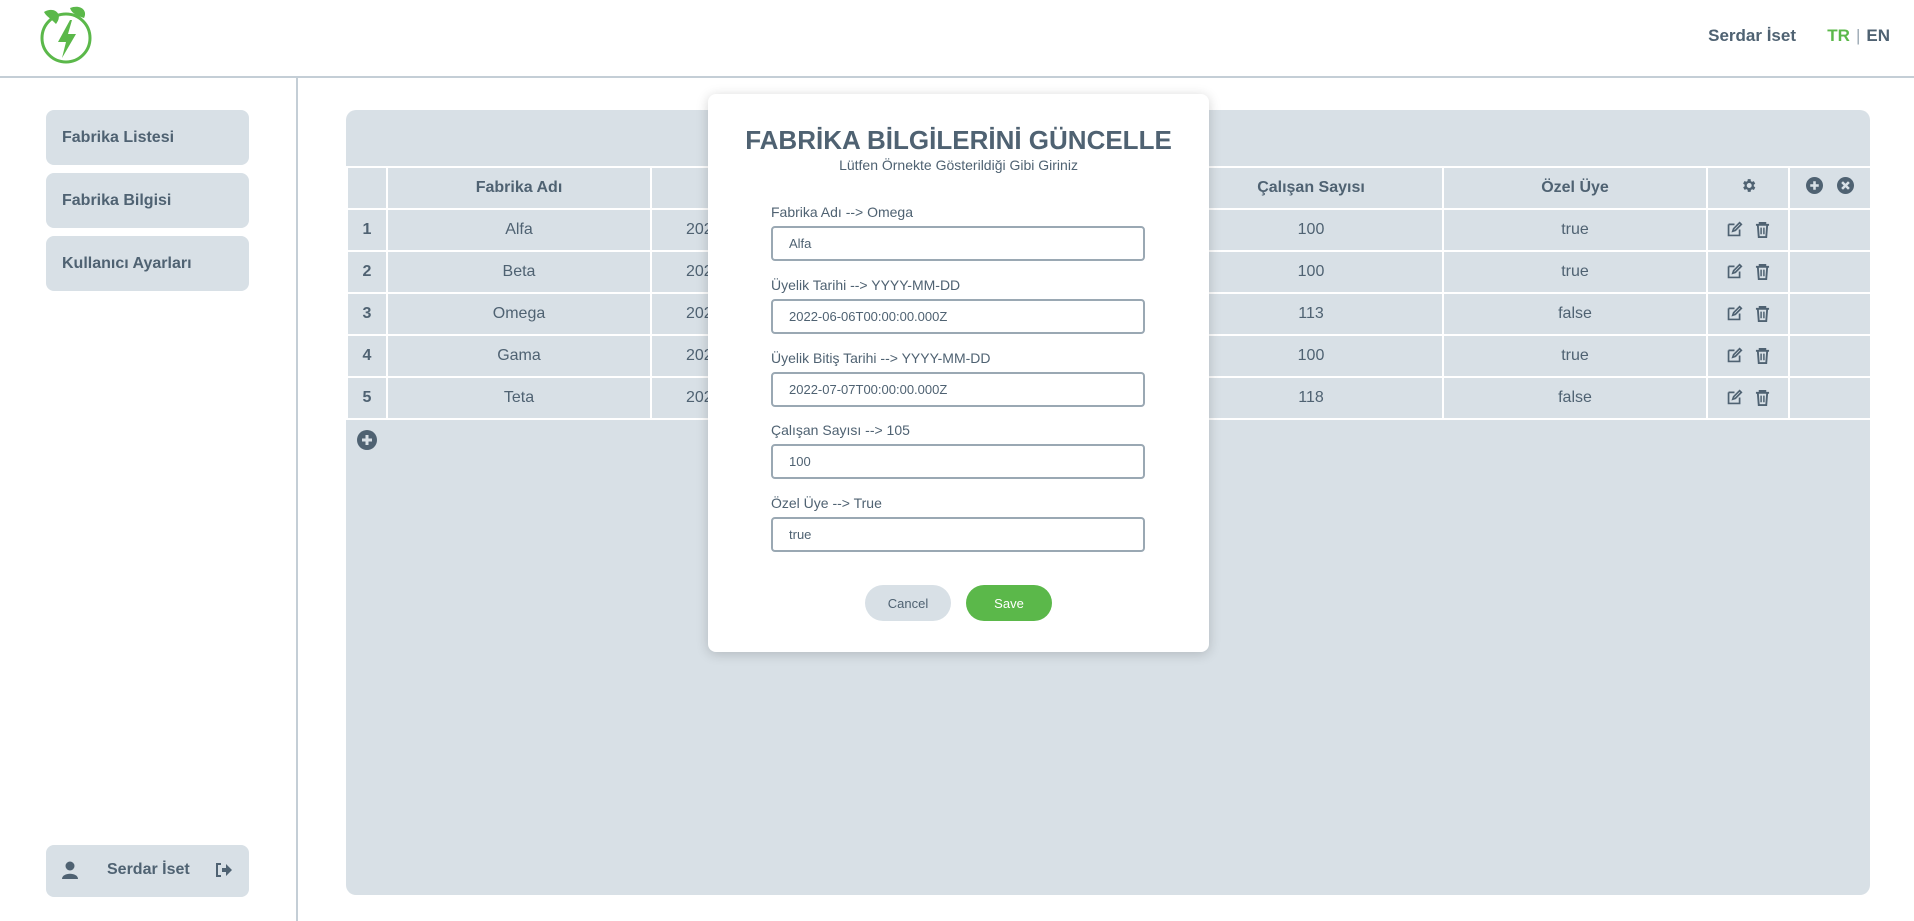  I want to click on cell-factory-name: Omega, so click(519, 314).